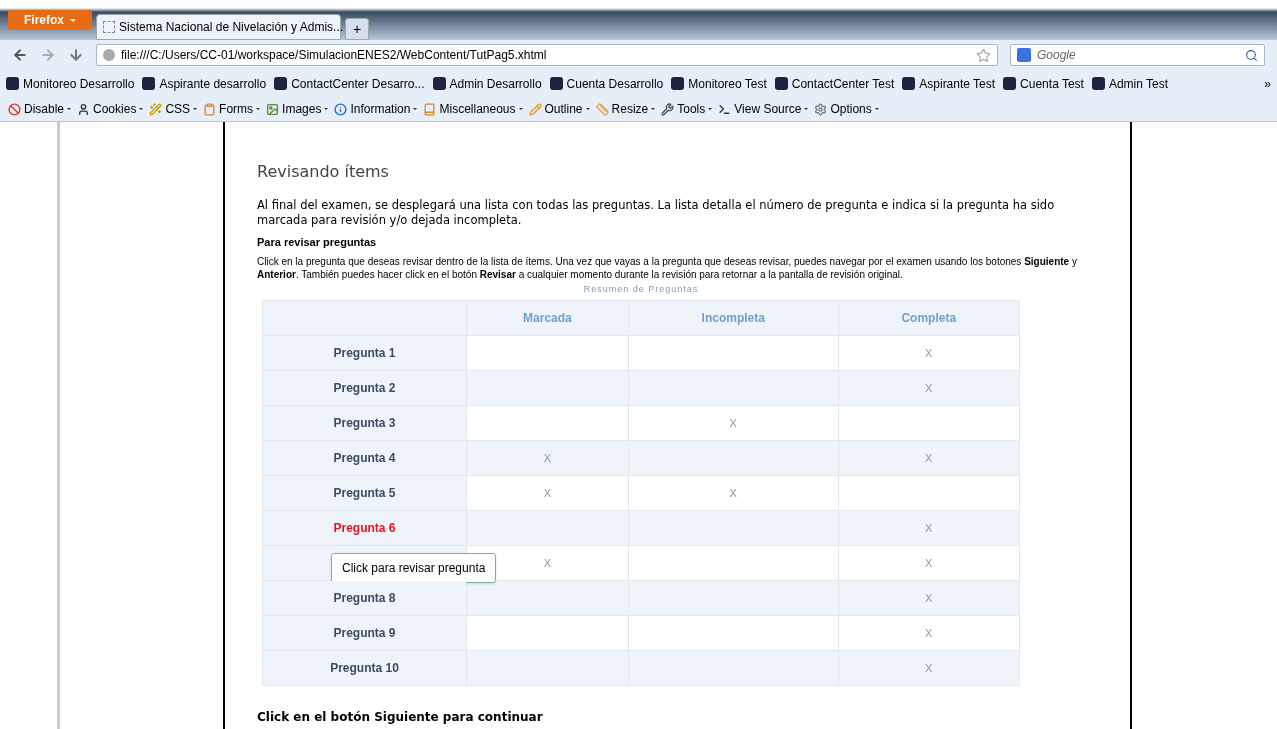  I want to click on bookmark-link: Aspirante desarrollo, so click(204, 83).